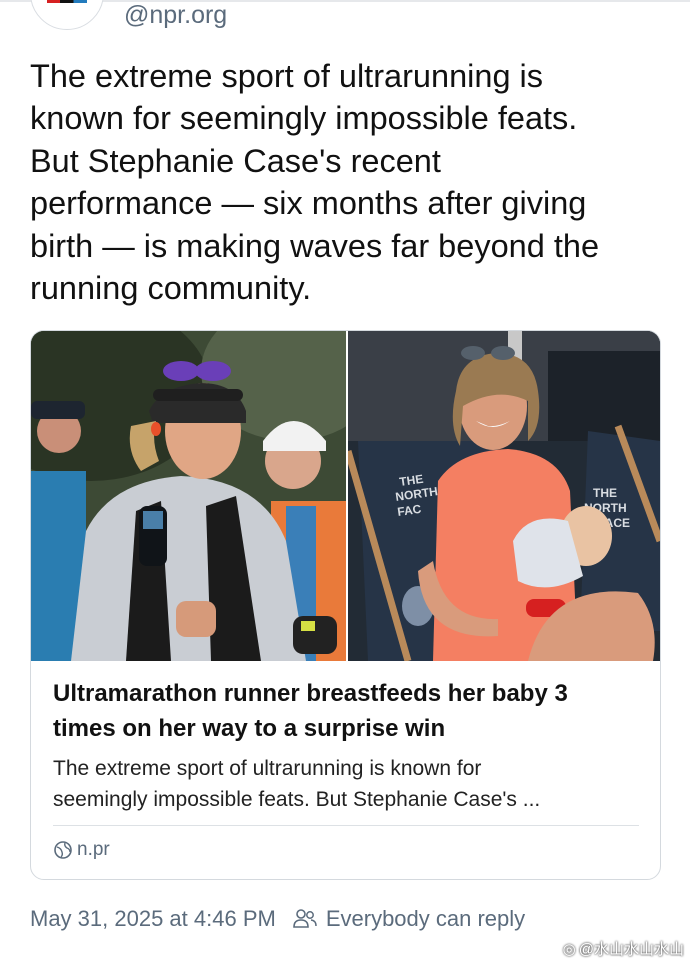 The image size is (690, 963). I want to click on npr-logo, so click(67, 1).